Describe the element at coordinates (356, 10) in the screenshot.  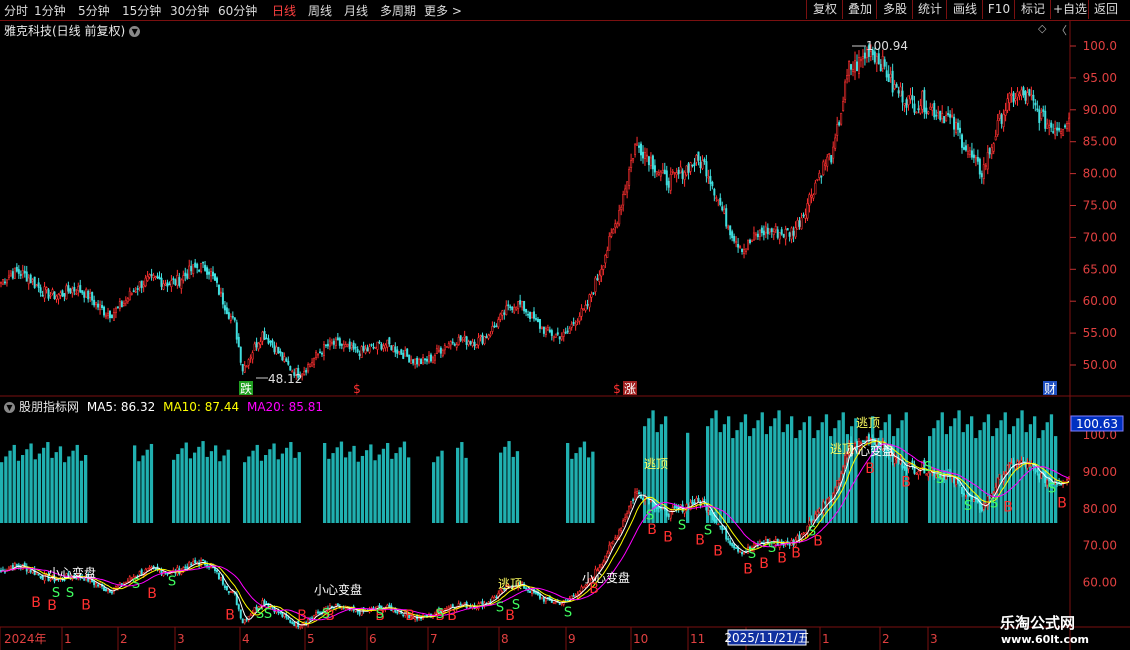
I see `period-tab-monthly: 月线` at that location.